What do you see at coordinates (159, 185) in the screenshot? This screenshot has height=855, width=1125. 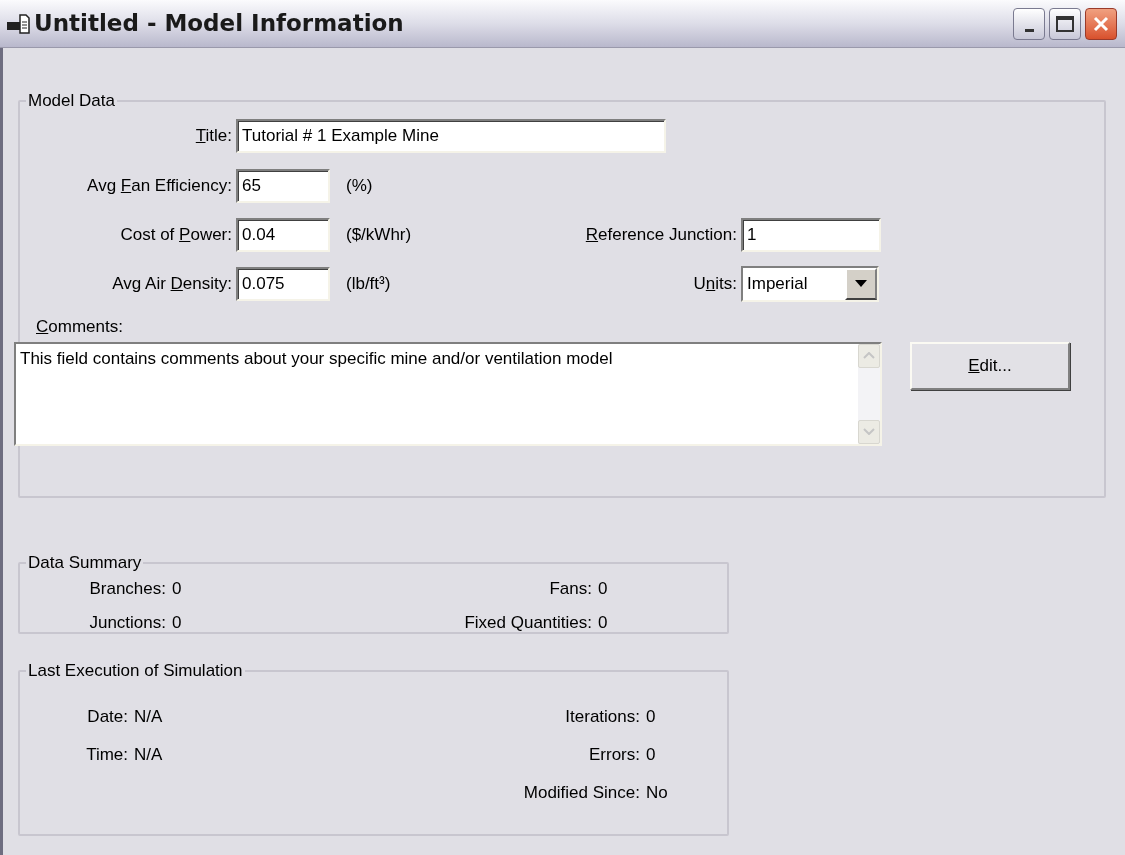 I see `field-label: Avg Fan Efficiency:` at bounding box center [159, 185].